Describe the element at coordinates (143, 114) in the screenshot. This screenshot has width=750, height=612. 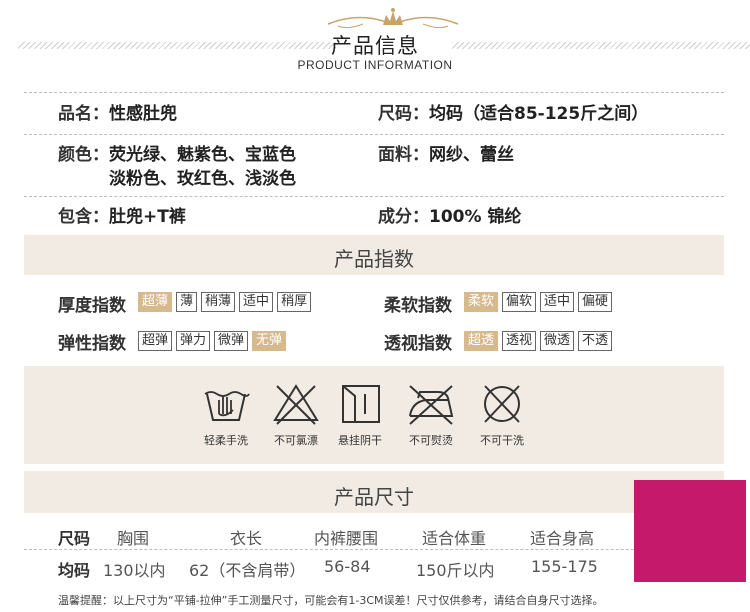
I see `name-value: 性感肚兜` at that location.